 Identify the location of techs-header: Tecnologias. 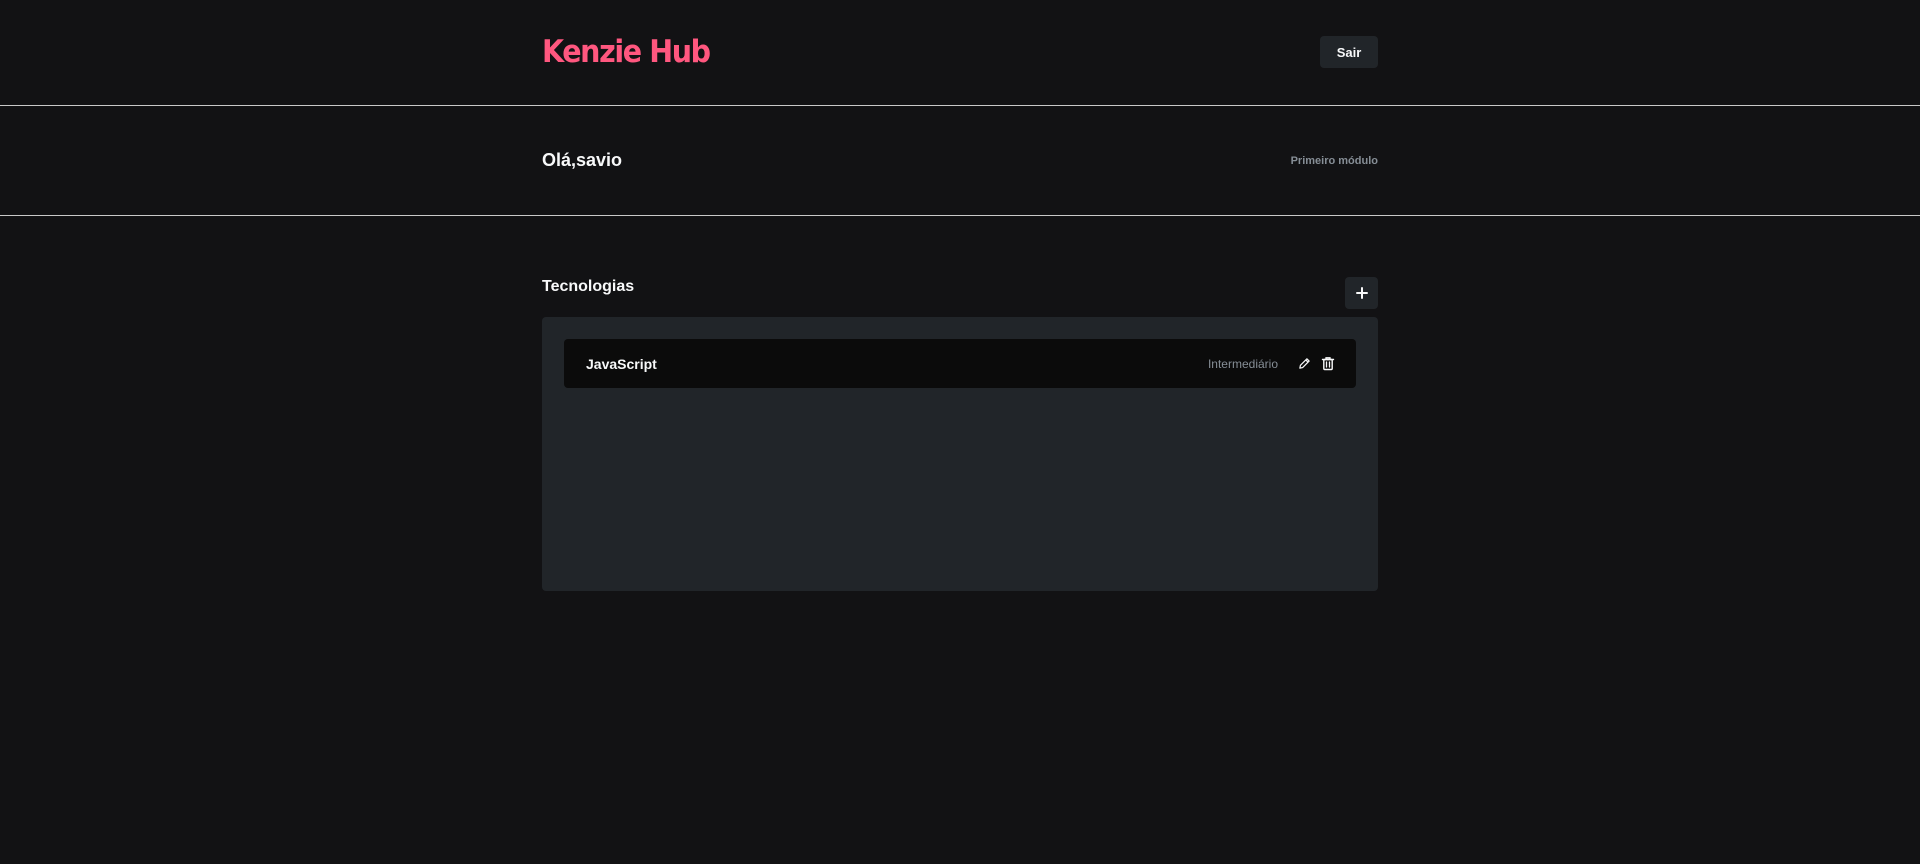
(960, 287).